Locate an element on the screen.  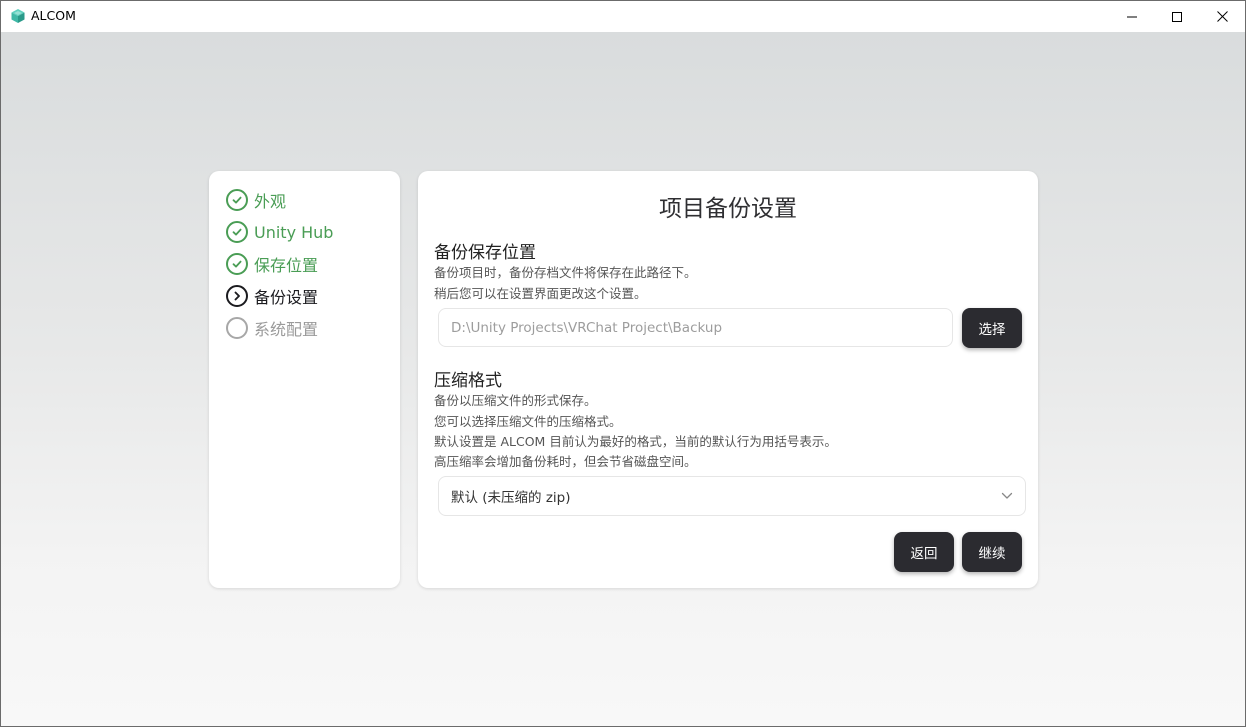
selected-format: 默认 (未压缩的 zip) is located at coordinates (511, 498).